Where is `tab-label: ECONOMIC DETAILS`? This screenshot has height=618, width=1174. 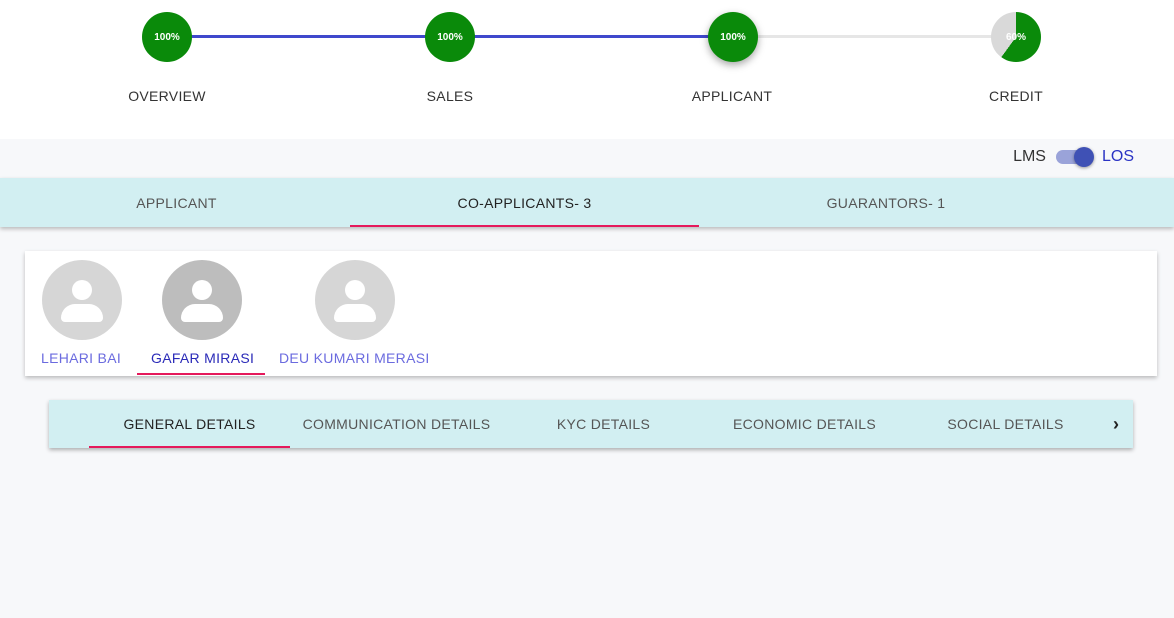
tab-label: ECONOMIC DETAILS is located at coordinates (804, 424).